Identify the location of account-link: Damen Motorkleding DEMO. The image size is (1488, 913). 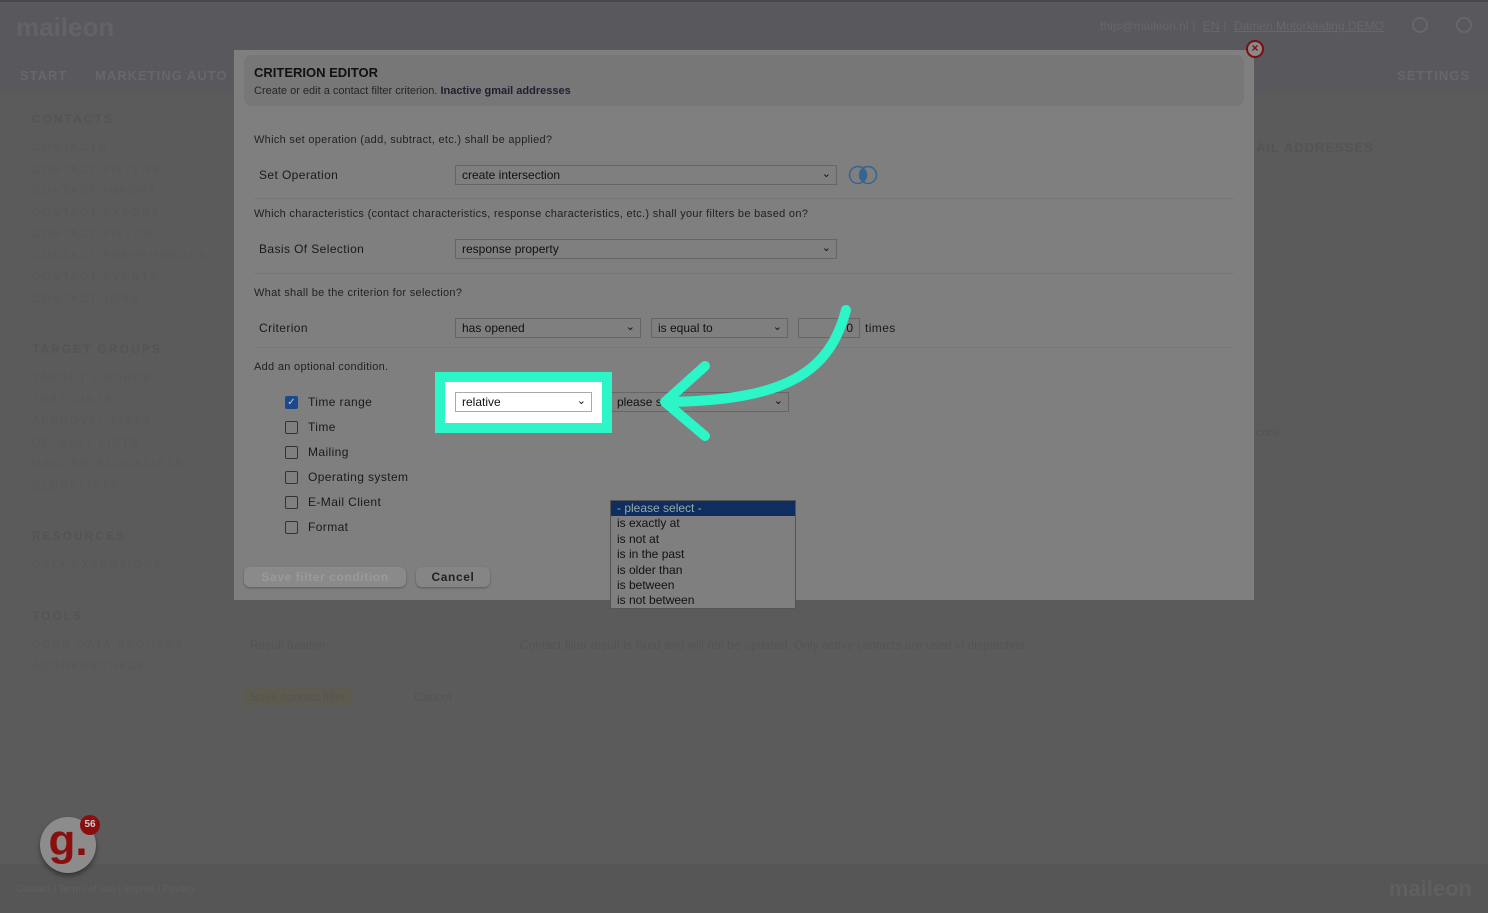
(1309, 26).